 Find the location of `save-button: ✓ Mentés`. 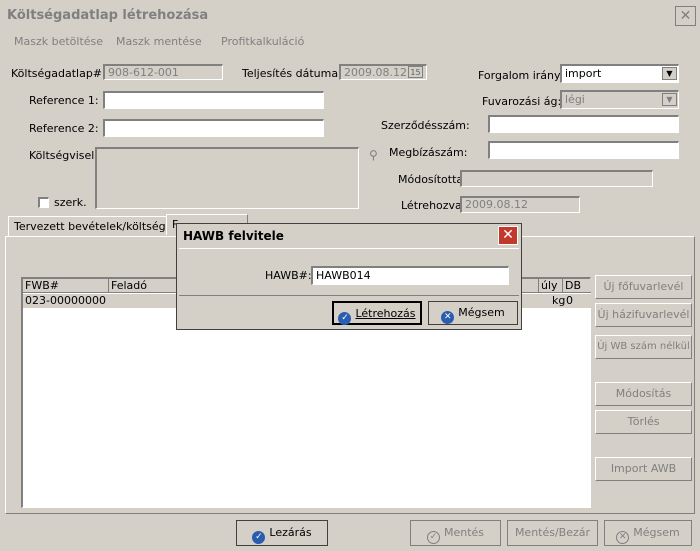

save-button: ✓ Mentés is located at coordinates (455, 533).